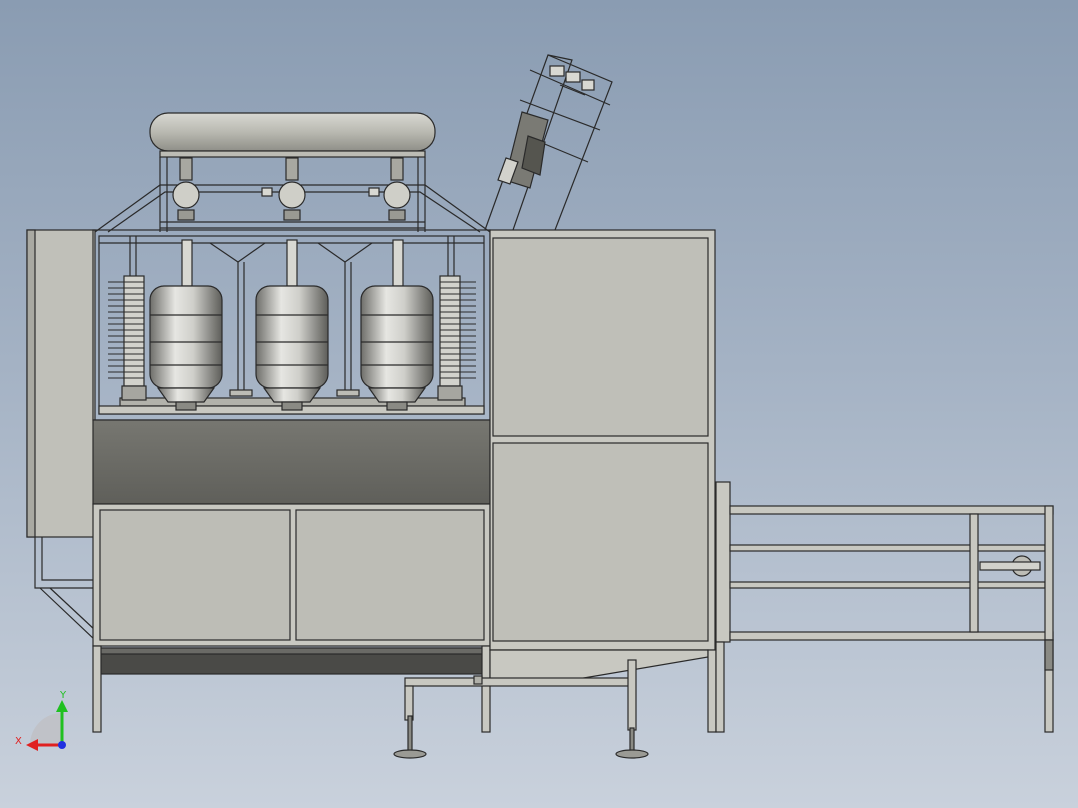 This screenshot has width=1078, height=808. What do you see at coordinates (456, 338) in the screenshot?
I see `brush-column-right` at bounding box center [456, 338].